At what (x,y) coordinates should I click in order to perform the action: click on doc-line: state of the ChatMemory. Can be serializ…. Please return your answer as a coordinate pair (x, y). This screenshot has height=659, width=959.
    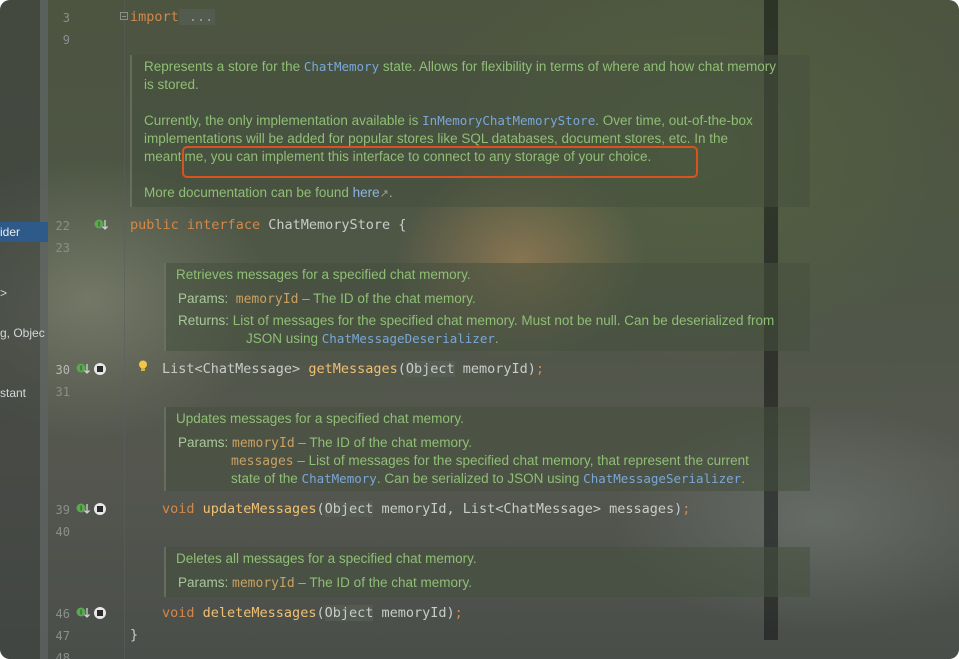
    Looking at the image, I should click on (488, 478).